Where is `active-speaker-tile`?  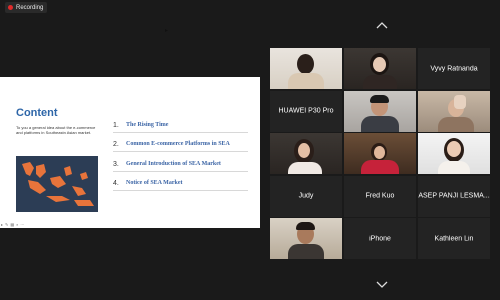 active-speaker-tile is located at coordinates (380, 111).